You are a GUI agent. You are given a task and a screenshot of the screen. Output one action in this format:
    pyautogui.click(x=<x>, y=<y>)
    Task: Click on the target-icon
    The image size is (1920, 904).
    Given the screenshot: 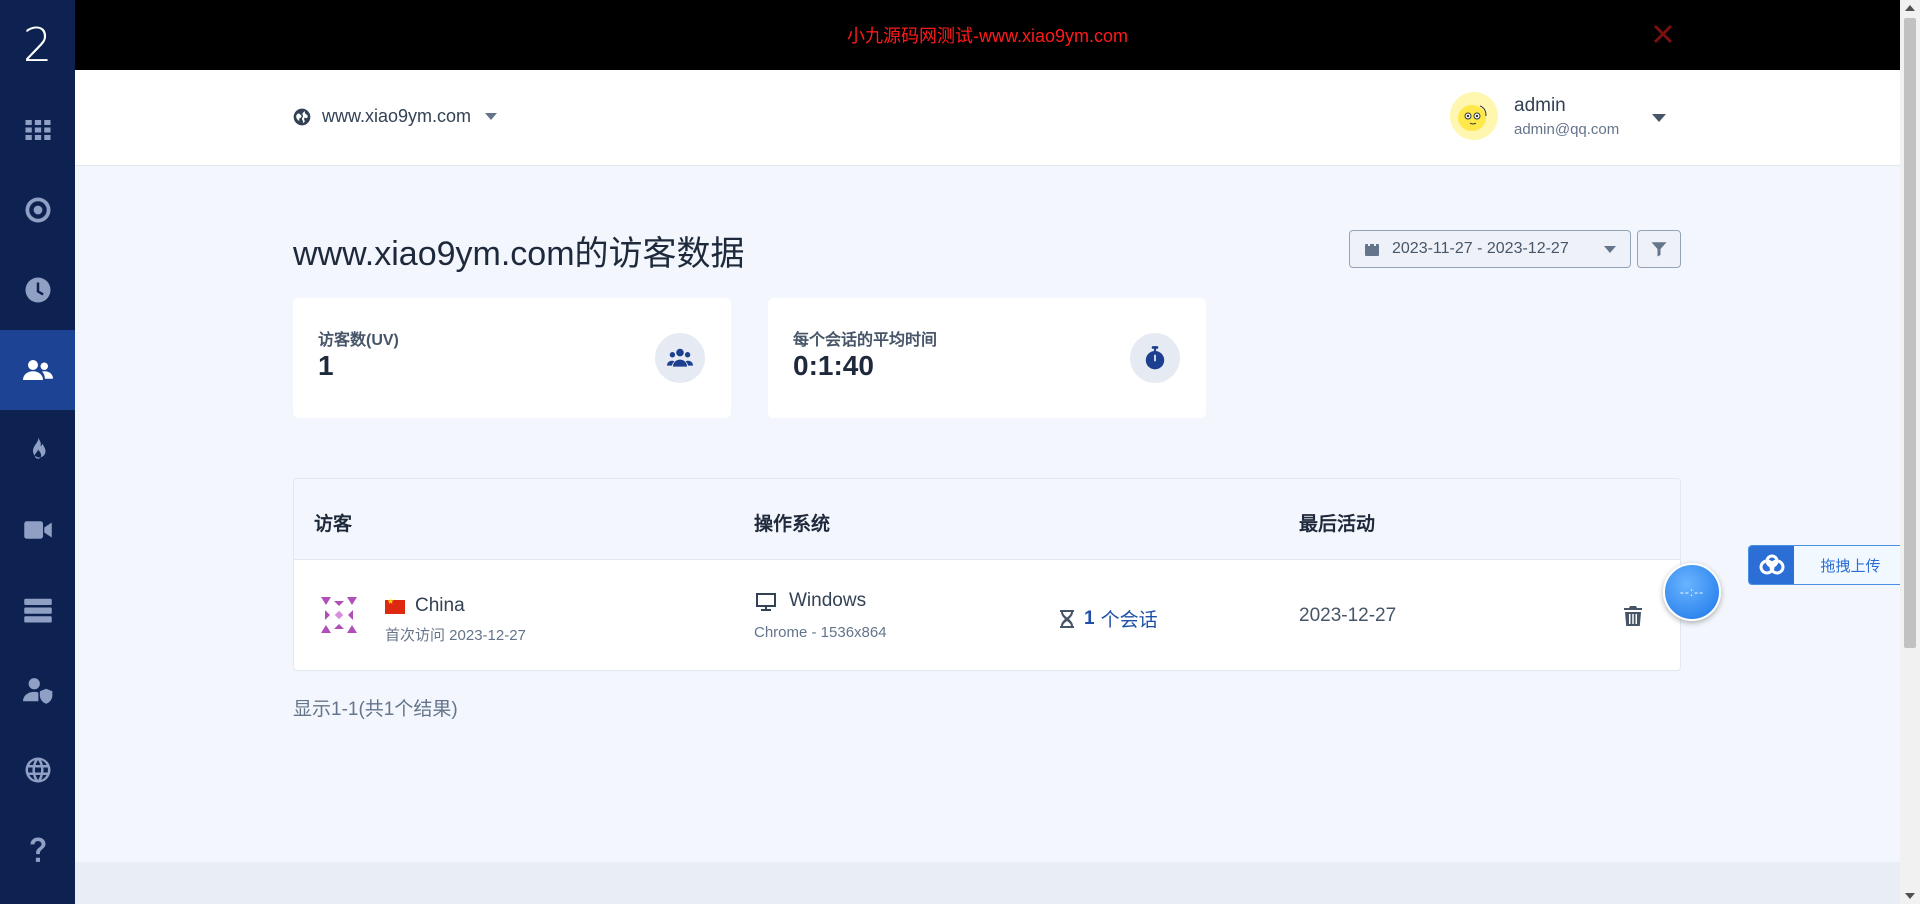 What is the action you would take?
    pyautogui.click(x=37, y=210)
    